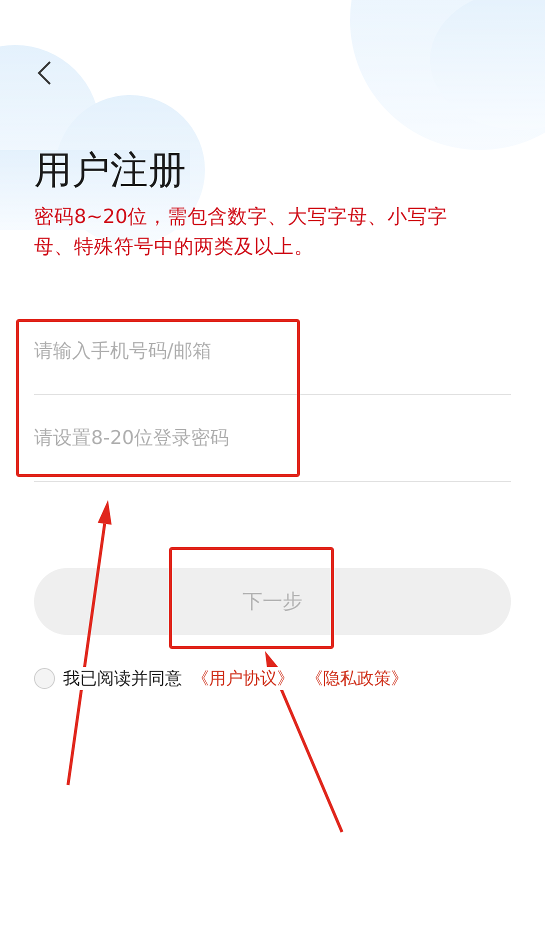 This screenshot has width=545, height=952. What do you see at coordinates (241, 232) in the screenshot?
I see `password-hint: 密码8~20位，需包含数字、大写字母、小写字母、特殊符号中的两类及以上。` at bounding box center [241, 232].